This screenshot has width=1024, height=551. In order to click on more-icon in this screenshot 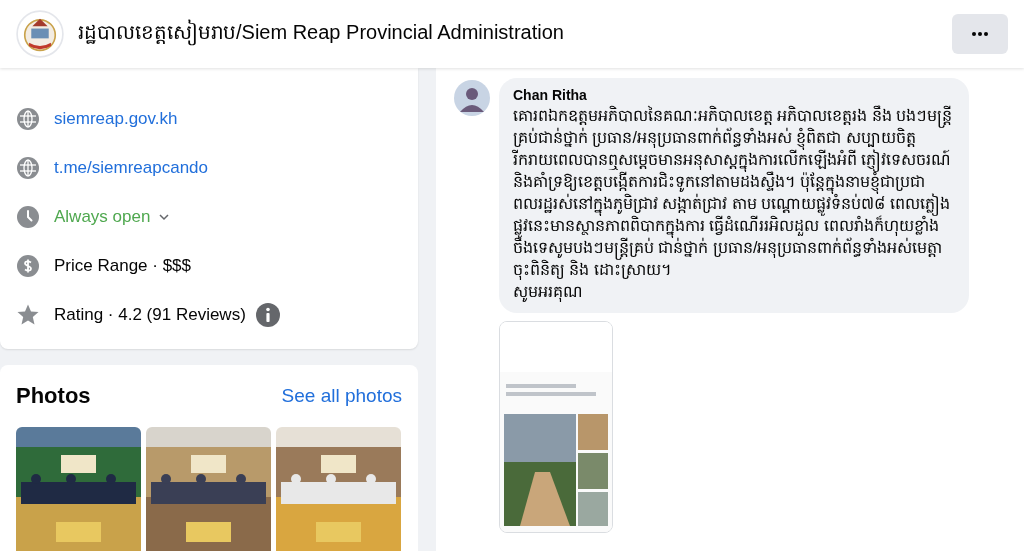, I will do `click(980, 34)`.